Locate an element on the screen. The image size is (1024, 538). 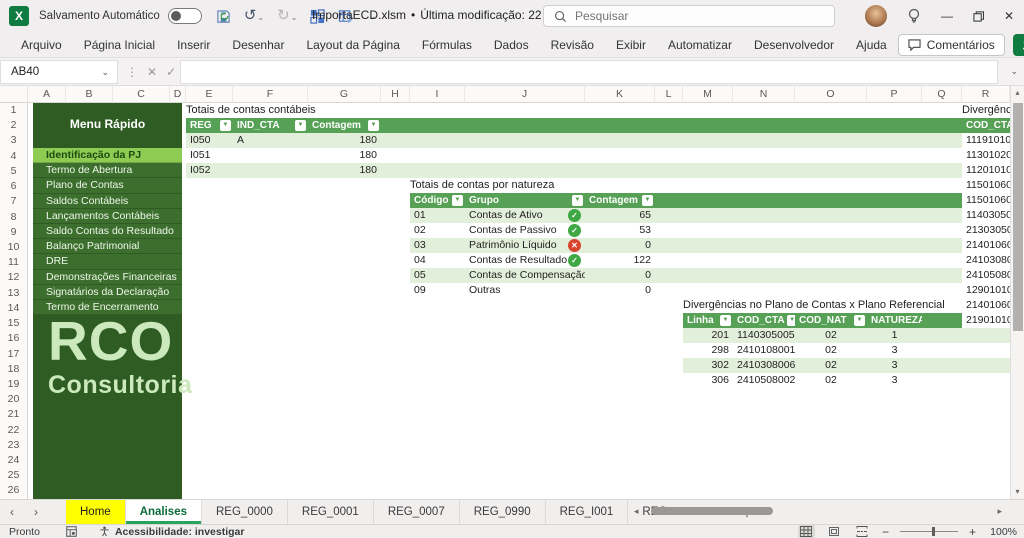
zoom-level-label: 100% is located at coordinates (1002, 532).